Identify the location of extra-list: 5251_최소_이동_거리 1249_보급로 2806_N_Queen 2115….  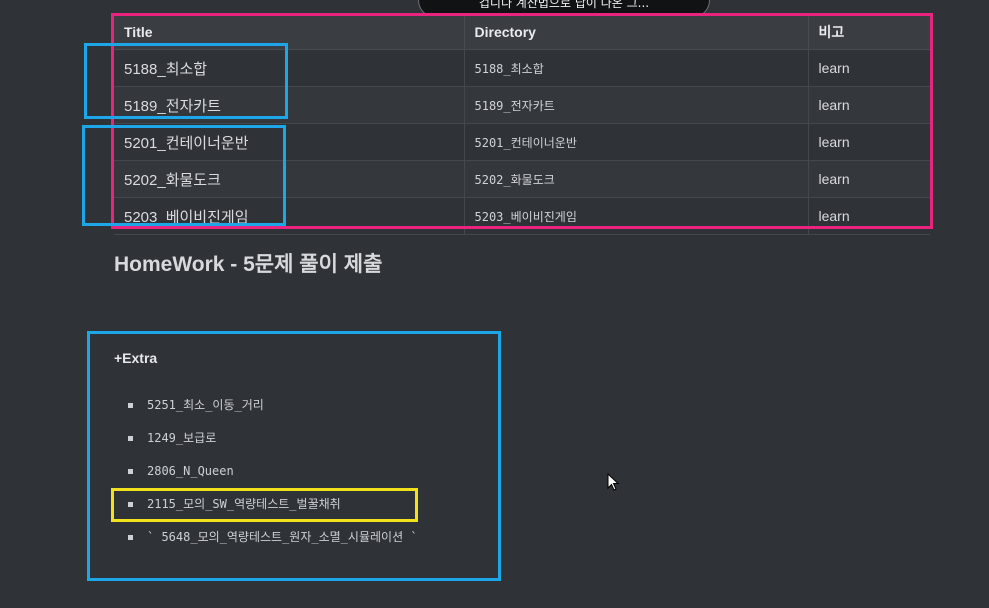
(273, 471).